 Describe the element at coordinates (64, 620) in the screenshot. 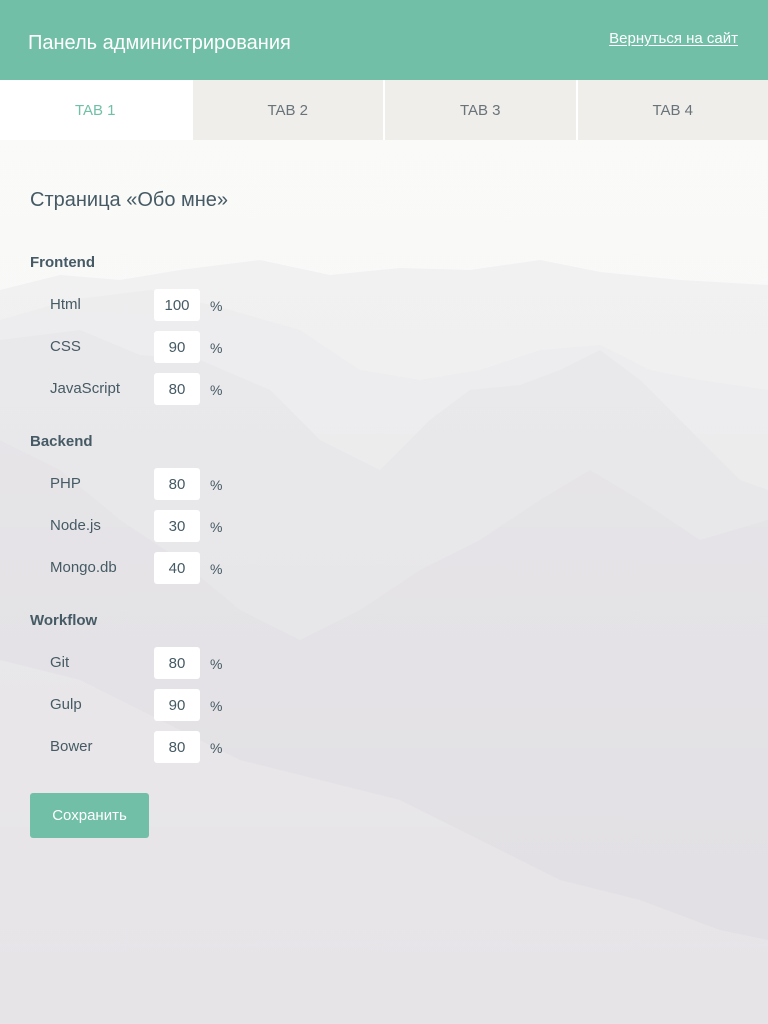

I see `group-title-workflow: Workflow` at that location.